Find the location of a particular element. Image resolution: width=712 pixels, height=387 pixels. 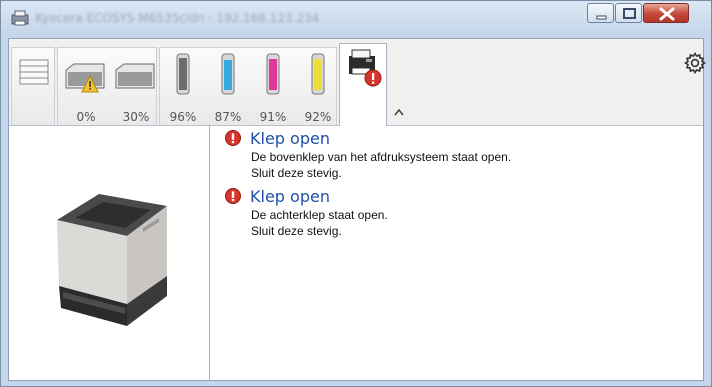

minimize-button is located at coordinates (600, 13).